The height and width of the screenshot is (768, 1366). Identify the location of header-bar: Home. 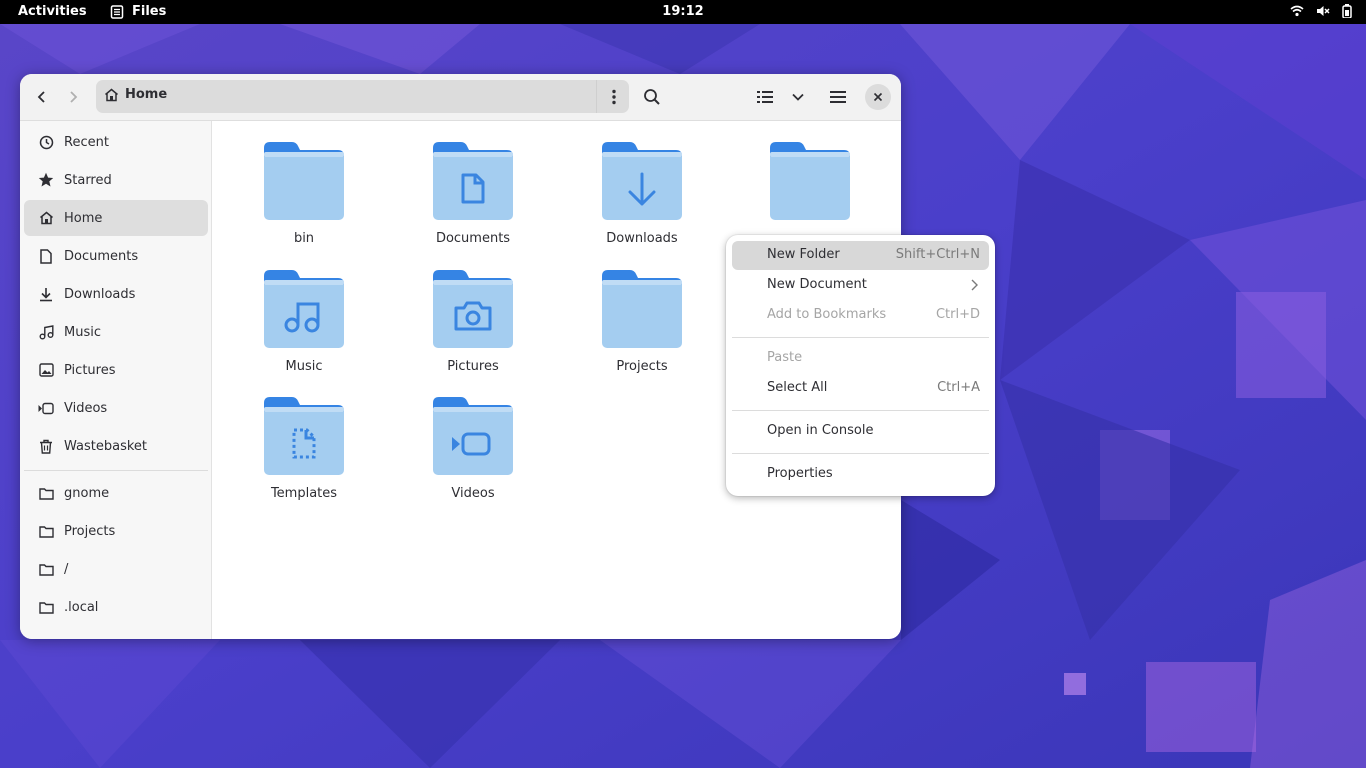
(460, 97).